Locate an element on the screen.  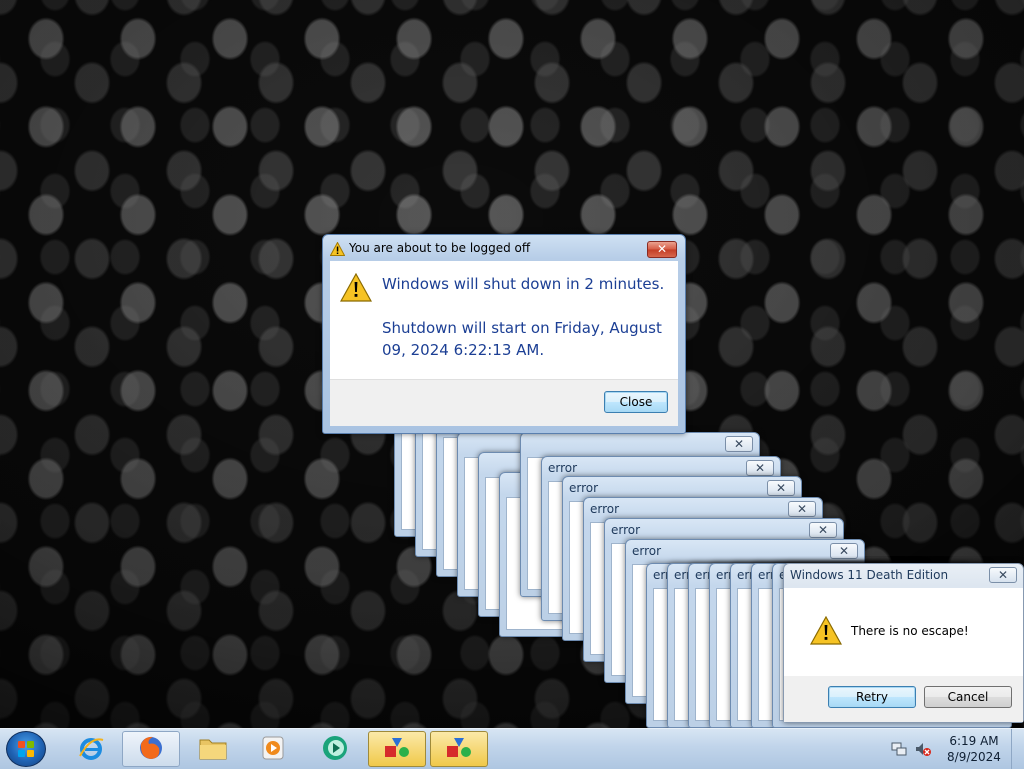
volume-muted-icon is located at coordinates (923, 749).